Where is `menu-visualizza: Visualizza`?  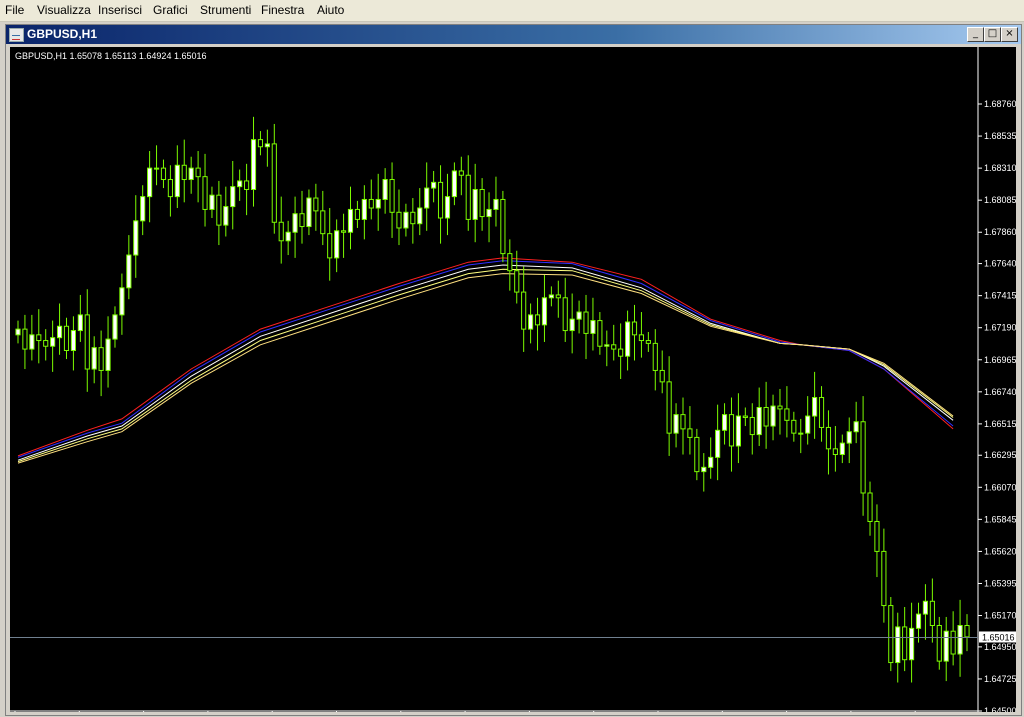
menu-visualizza: Visualizza is located at coordinates (64, 10).